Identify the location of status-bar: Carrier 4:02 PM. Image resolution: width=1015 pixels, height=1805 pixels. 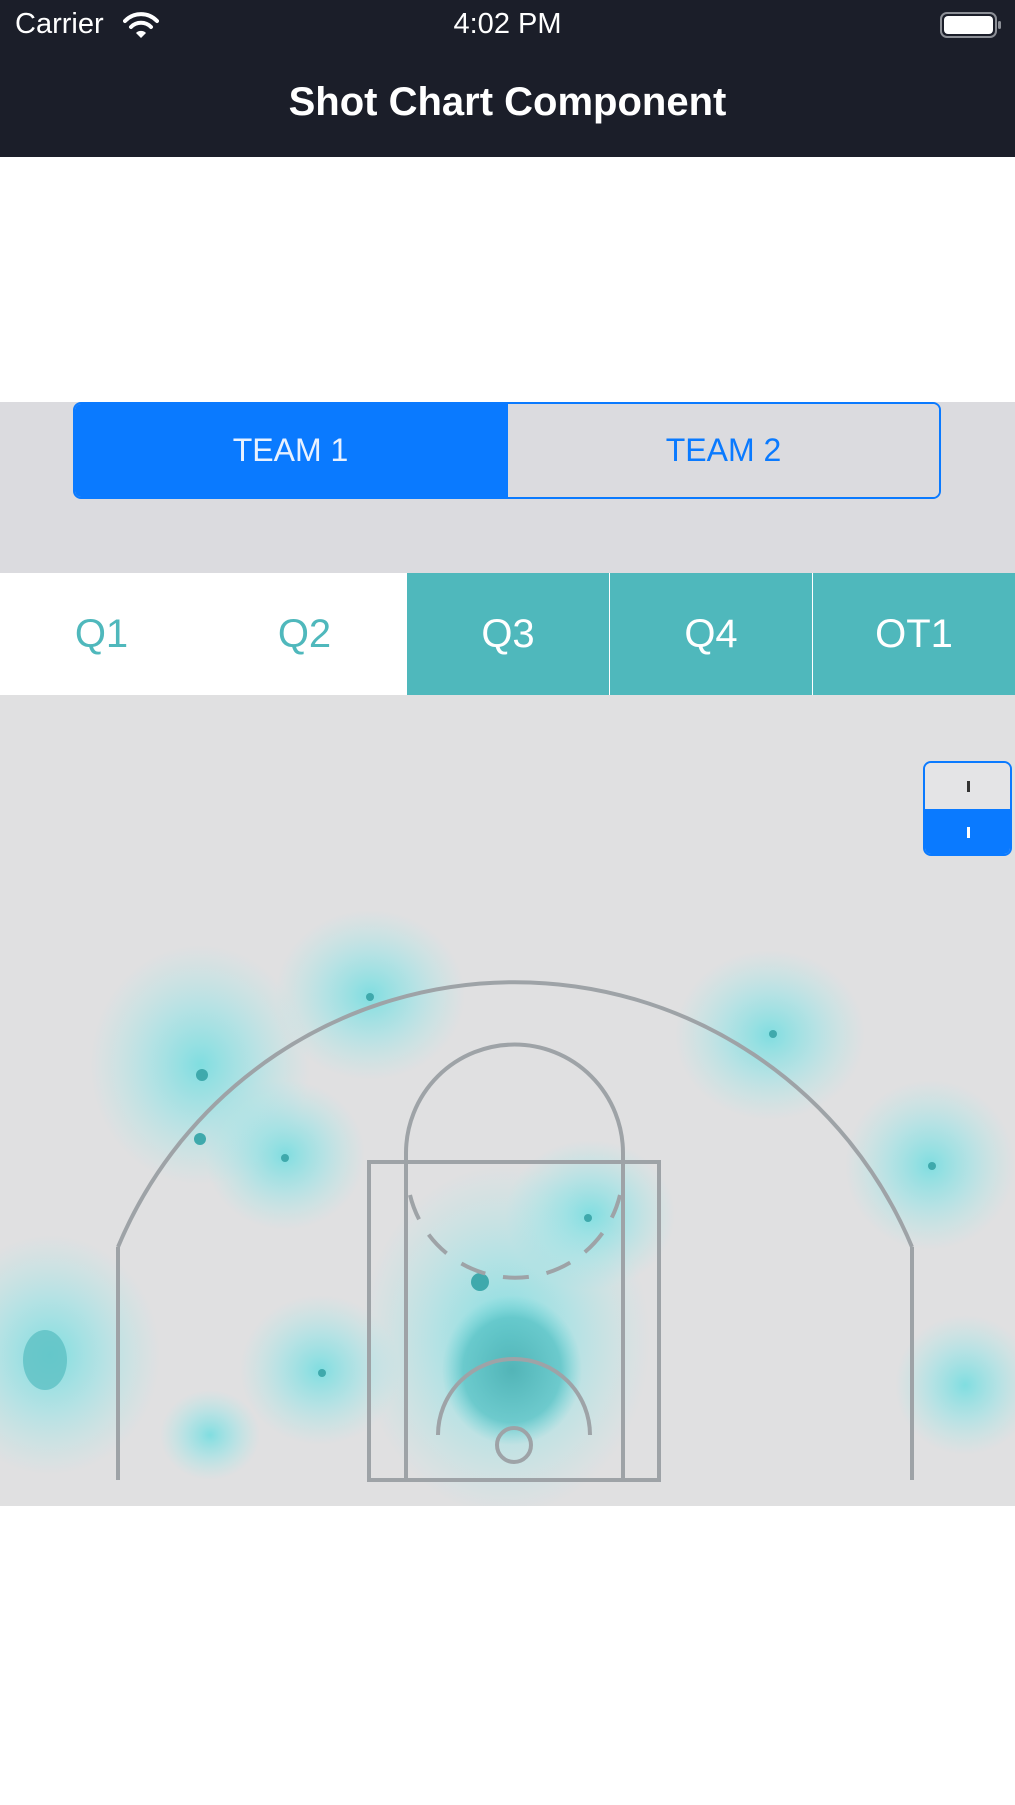
(507, 25).